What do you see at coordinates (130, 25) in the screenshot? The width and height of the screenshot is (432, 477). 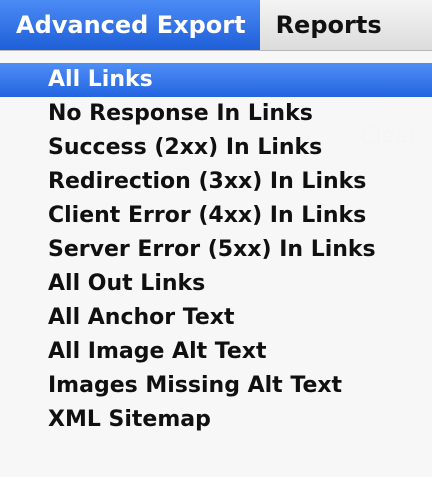 I see `menu-advanced-export: Advanced Export` at bounding box center [130, 25].